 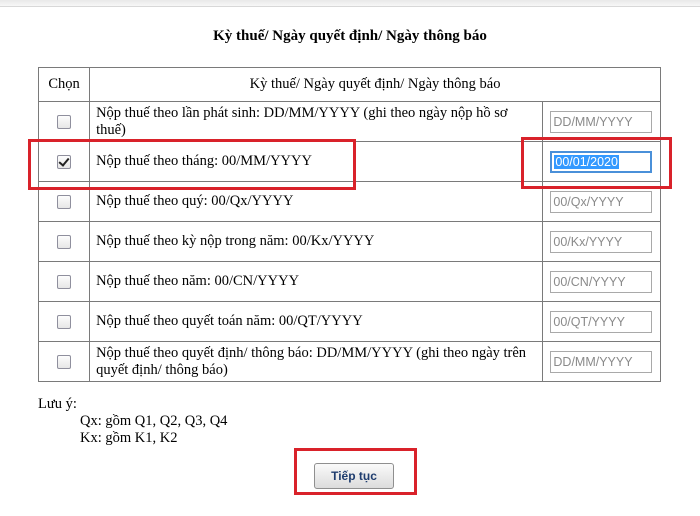 What do you see at coordinates (316, 201) in the screenshot?
I see `row-label: Nộp thuế theo quý: 00/Qx/YYYY` at bounding box center [316, 201].